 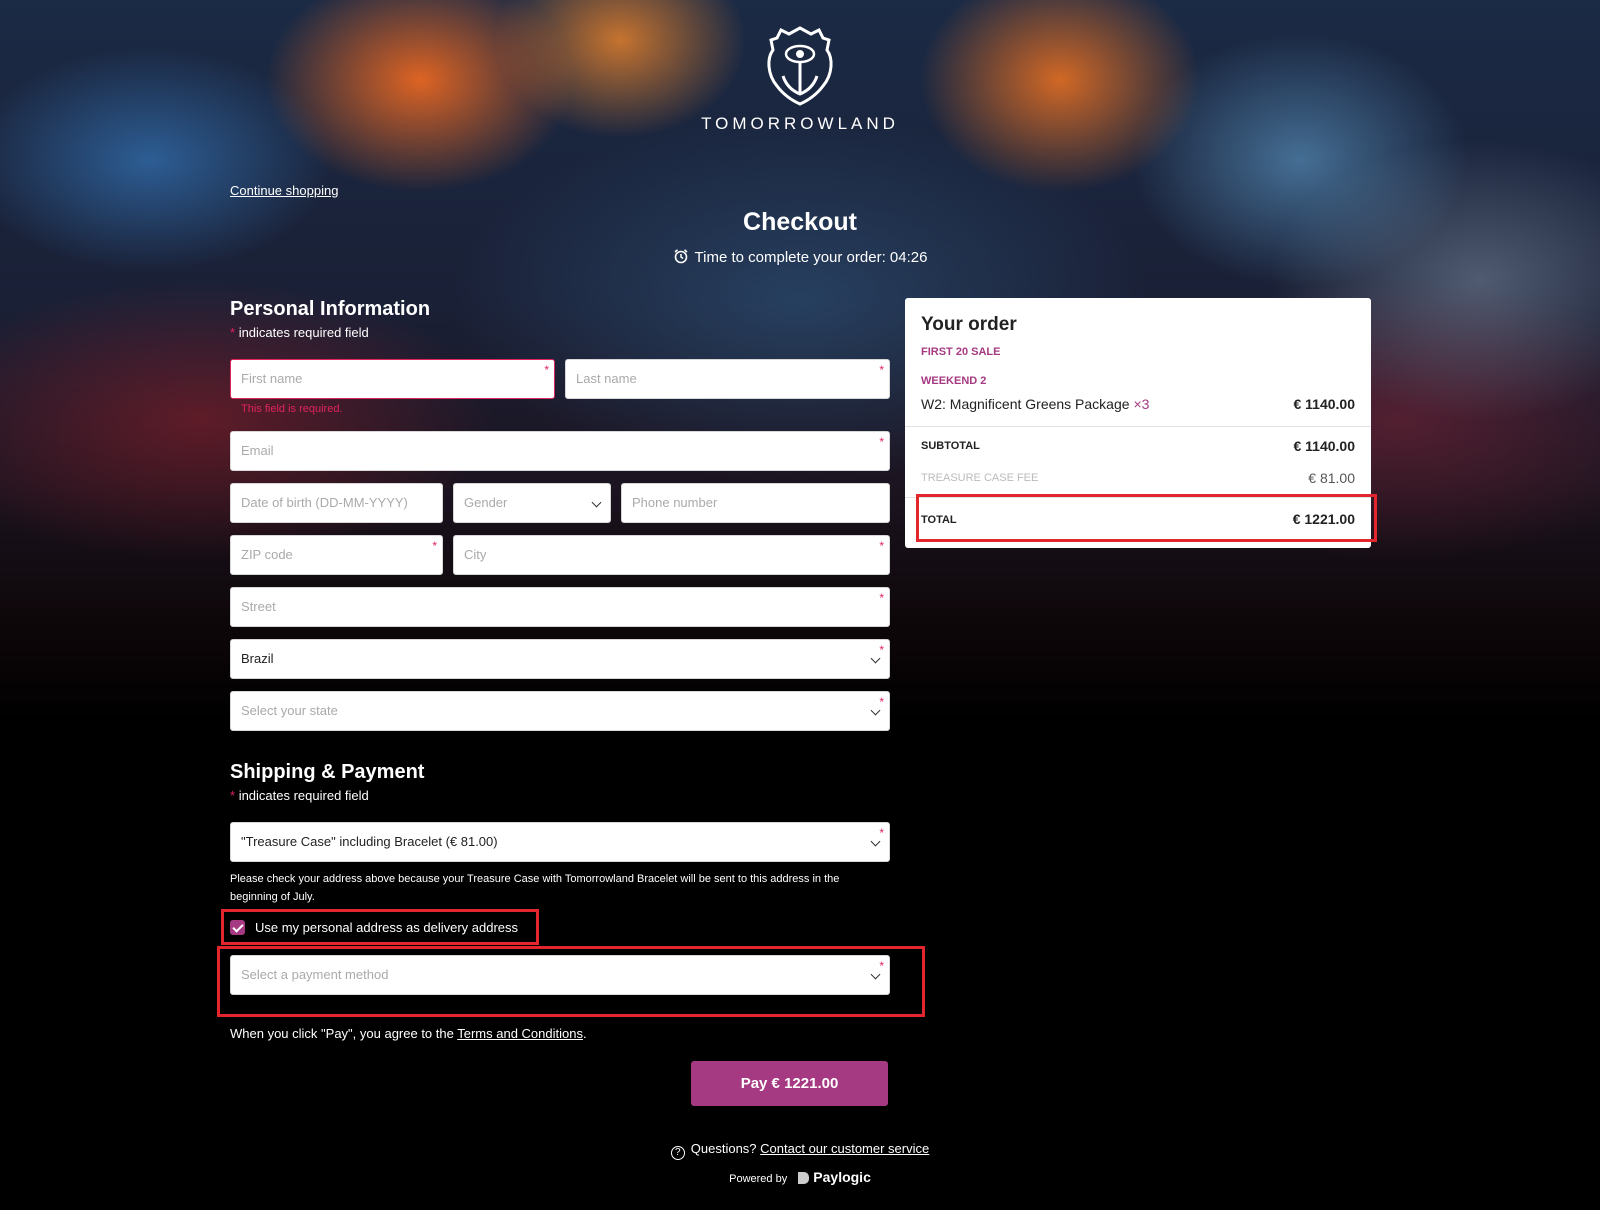 What do you see at coordinates (800, 123) in the screenshot?
I see `brand-name: TOMORROWLAND` at bounding box center [800, 123].